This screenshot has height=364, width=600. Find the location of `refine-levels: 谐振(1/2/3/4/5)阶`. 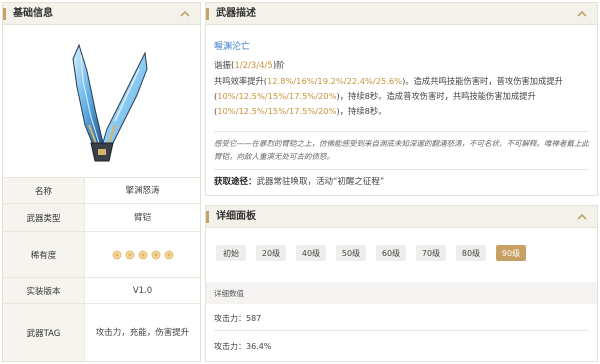

refine-levels: 谐振(1/2/3/4/5)阶 is located at coordinates (249, 65).